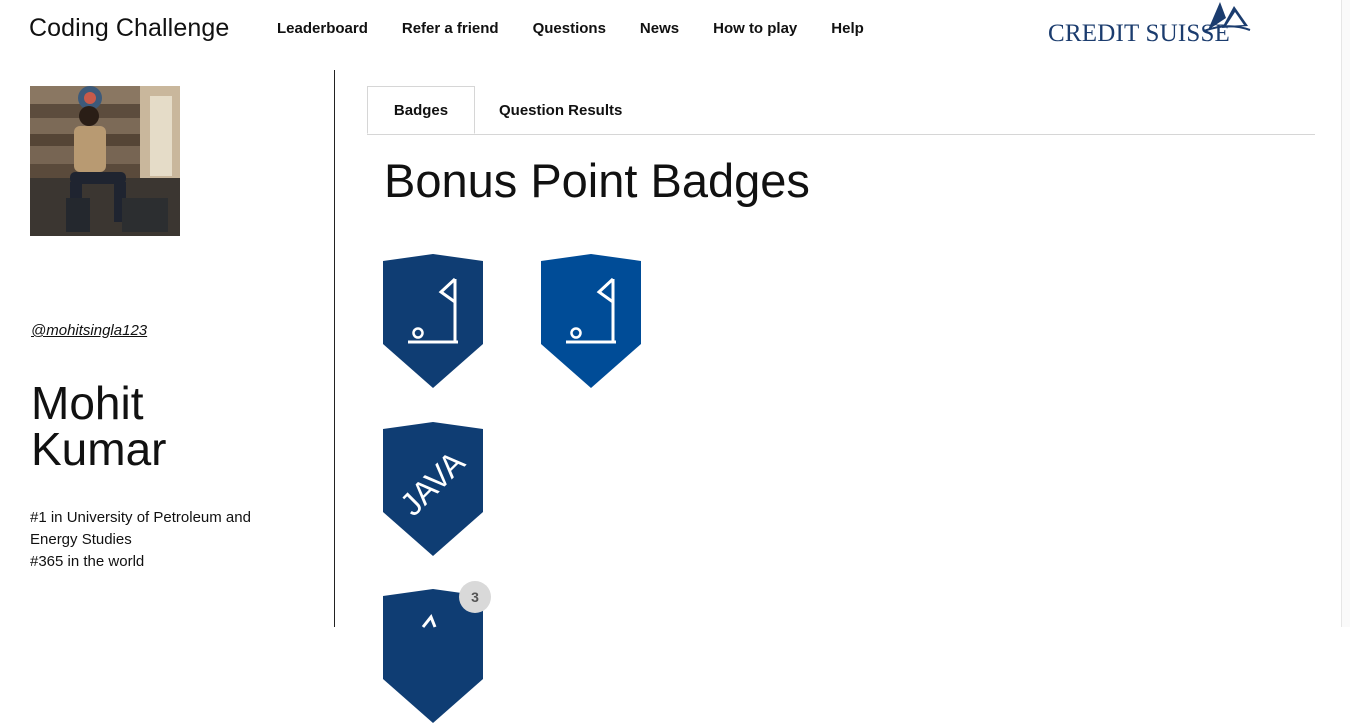  Describe the element at coordinates (841, 110) in the screenshot. I see `profile-tabs: Badges Question Results` at that location.